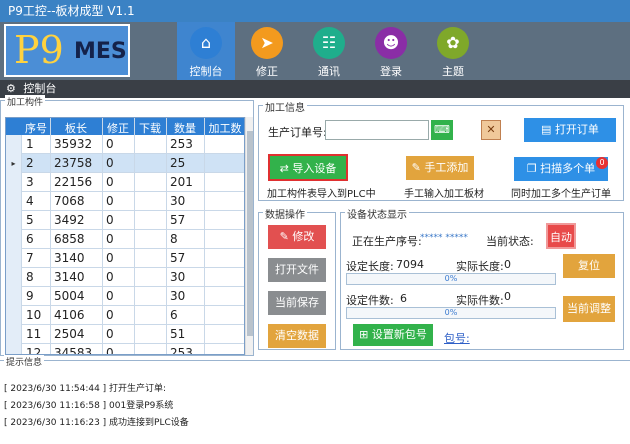 This screenshot has width=630, height=444. Describe the element at coordinates (125, 163) in the screenshot. I see `table-row: ▸ 2 23758 0 25` at that location.